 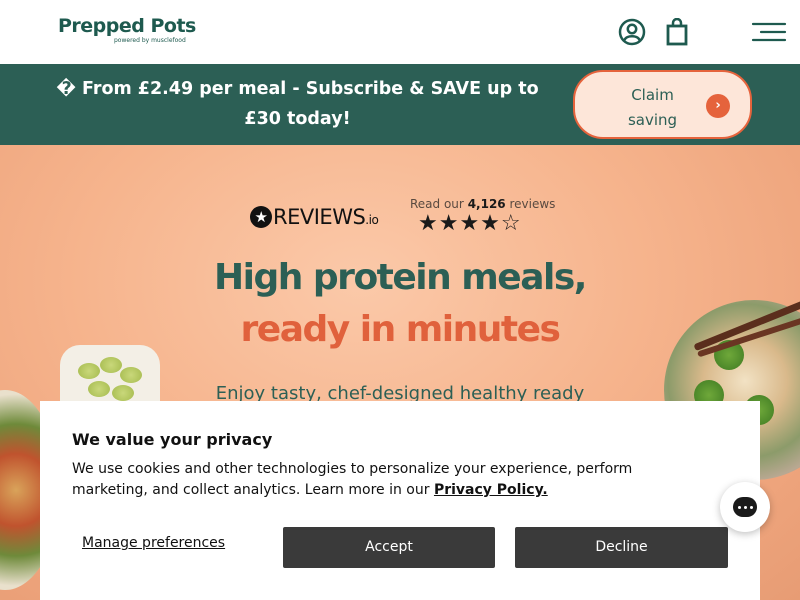 I want to click on logo: Prepped Pots powered by musclefood, so click(x=127, y=29).